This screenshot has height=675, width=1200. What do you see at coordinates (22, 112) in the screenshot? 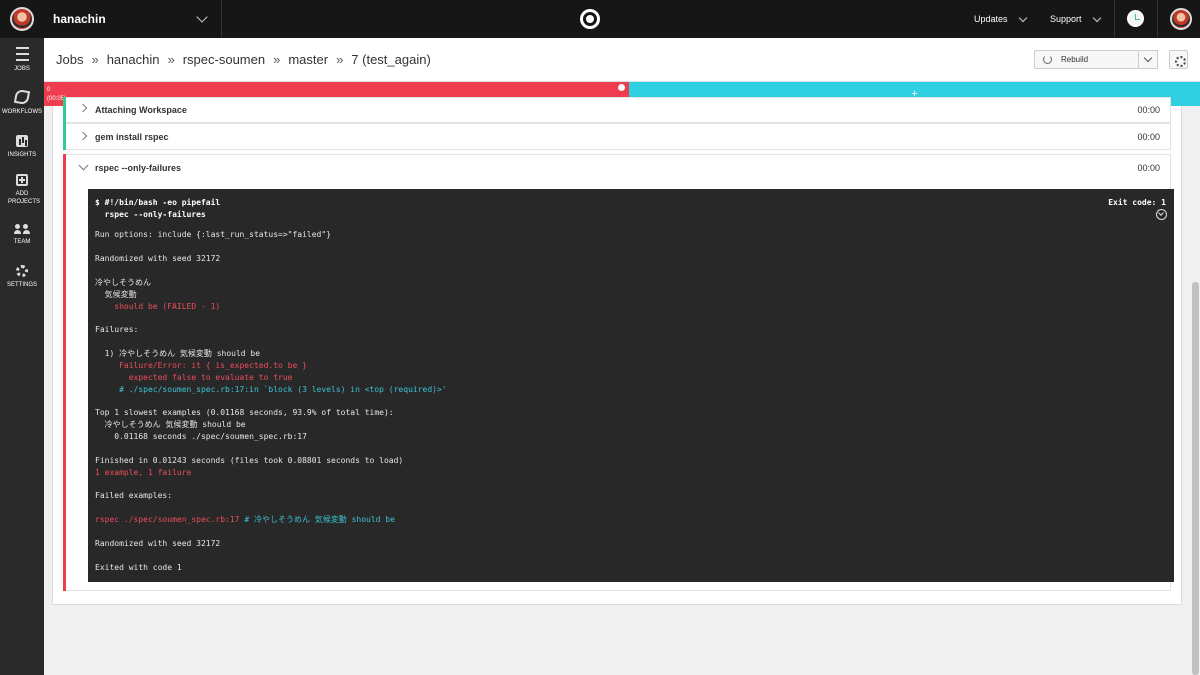
I see `sidebar-item-label: WORKFLOWS` at bounding box center [22, 112].